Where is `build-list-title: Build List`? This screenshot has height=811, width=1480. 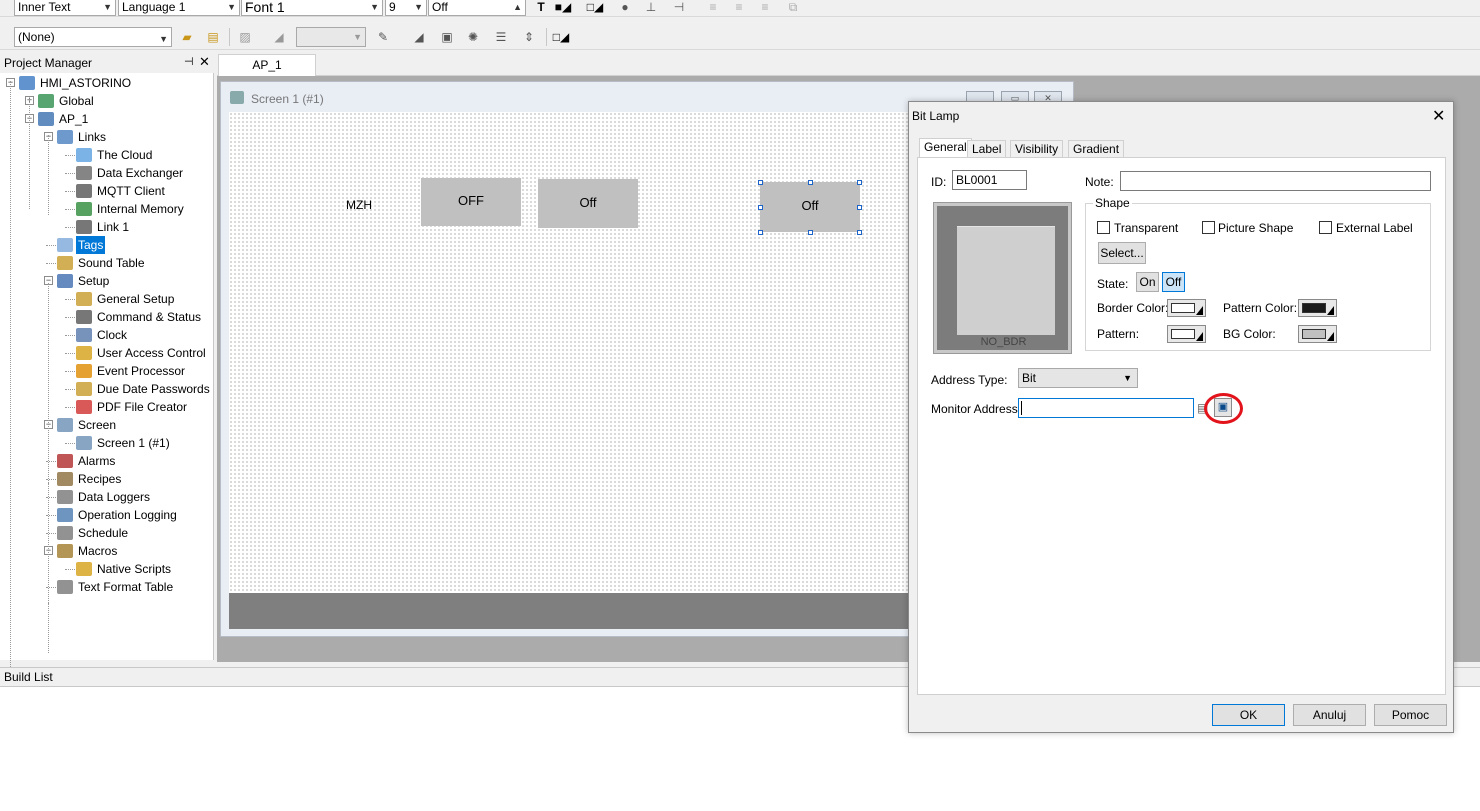 build-list-title: Build List is located at coordinates (28, 677).